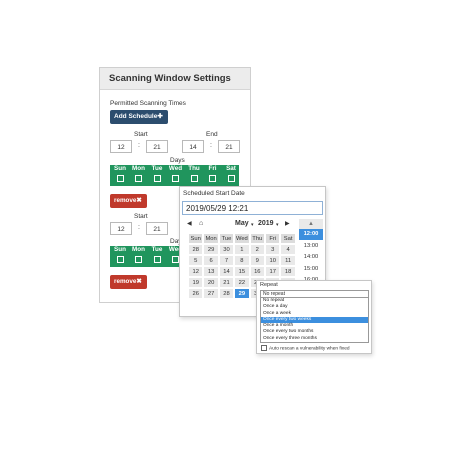 The height and width of the screenshot is (474, 474). What do you see at coordinates (196, 282) in the screenshot?
I see `calendar-day: 19` at bounding box center [196, 282].